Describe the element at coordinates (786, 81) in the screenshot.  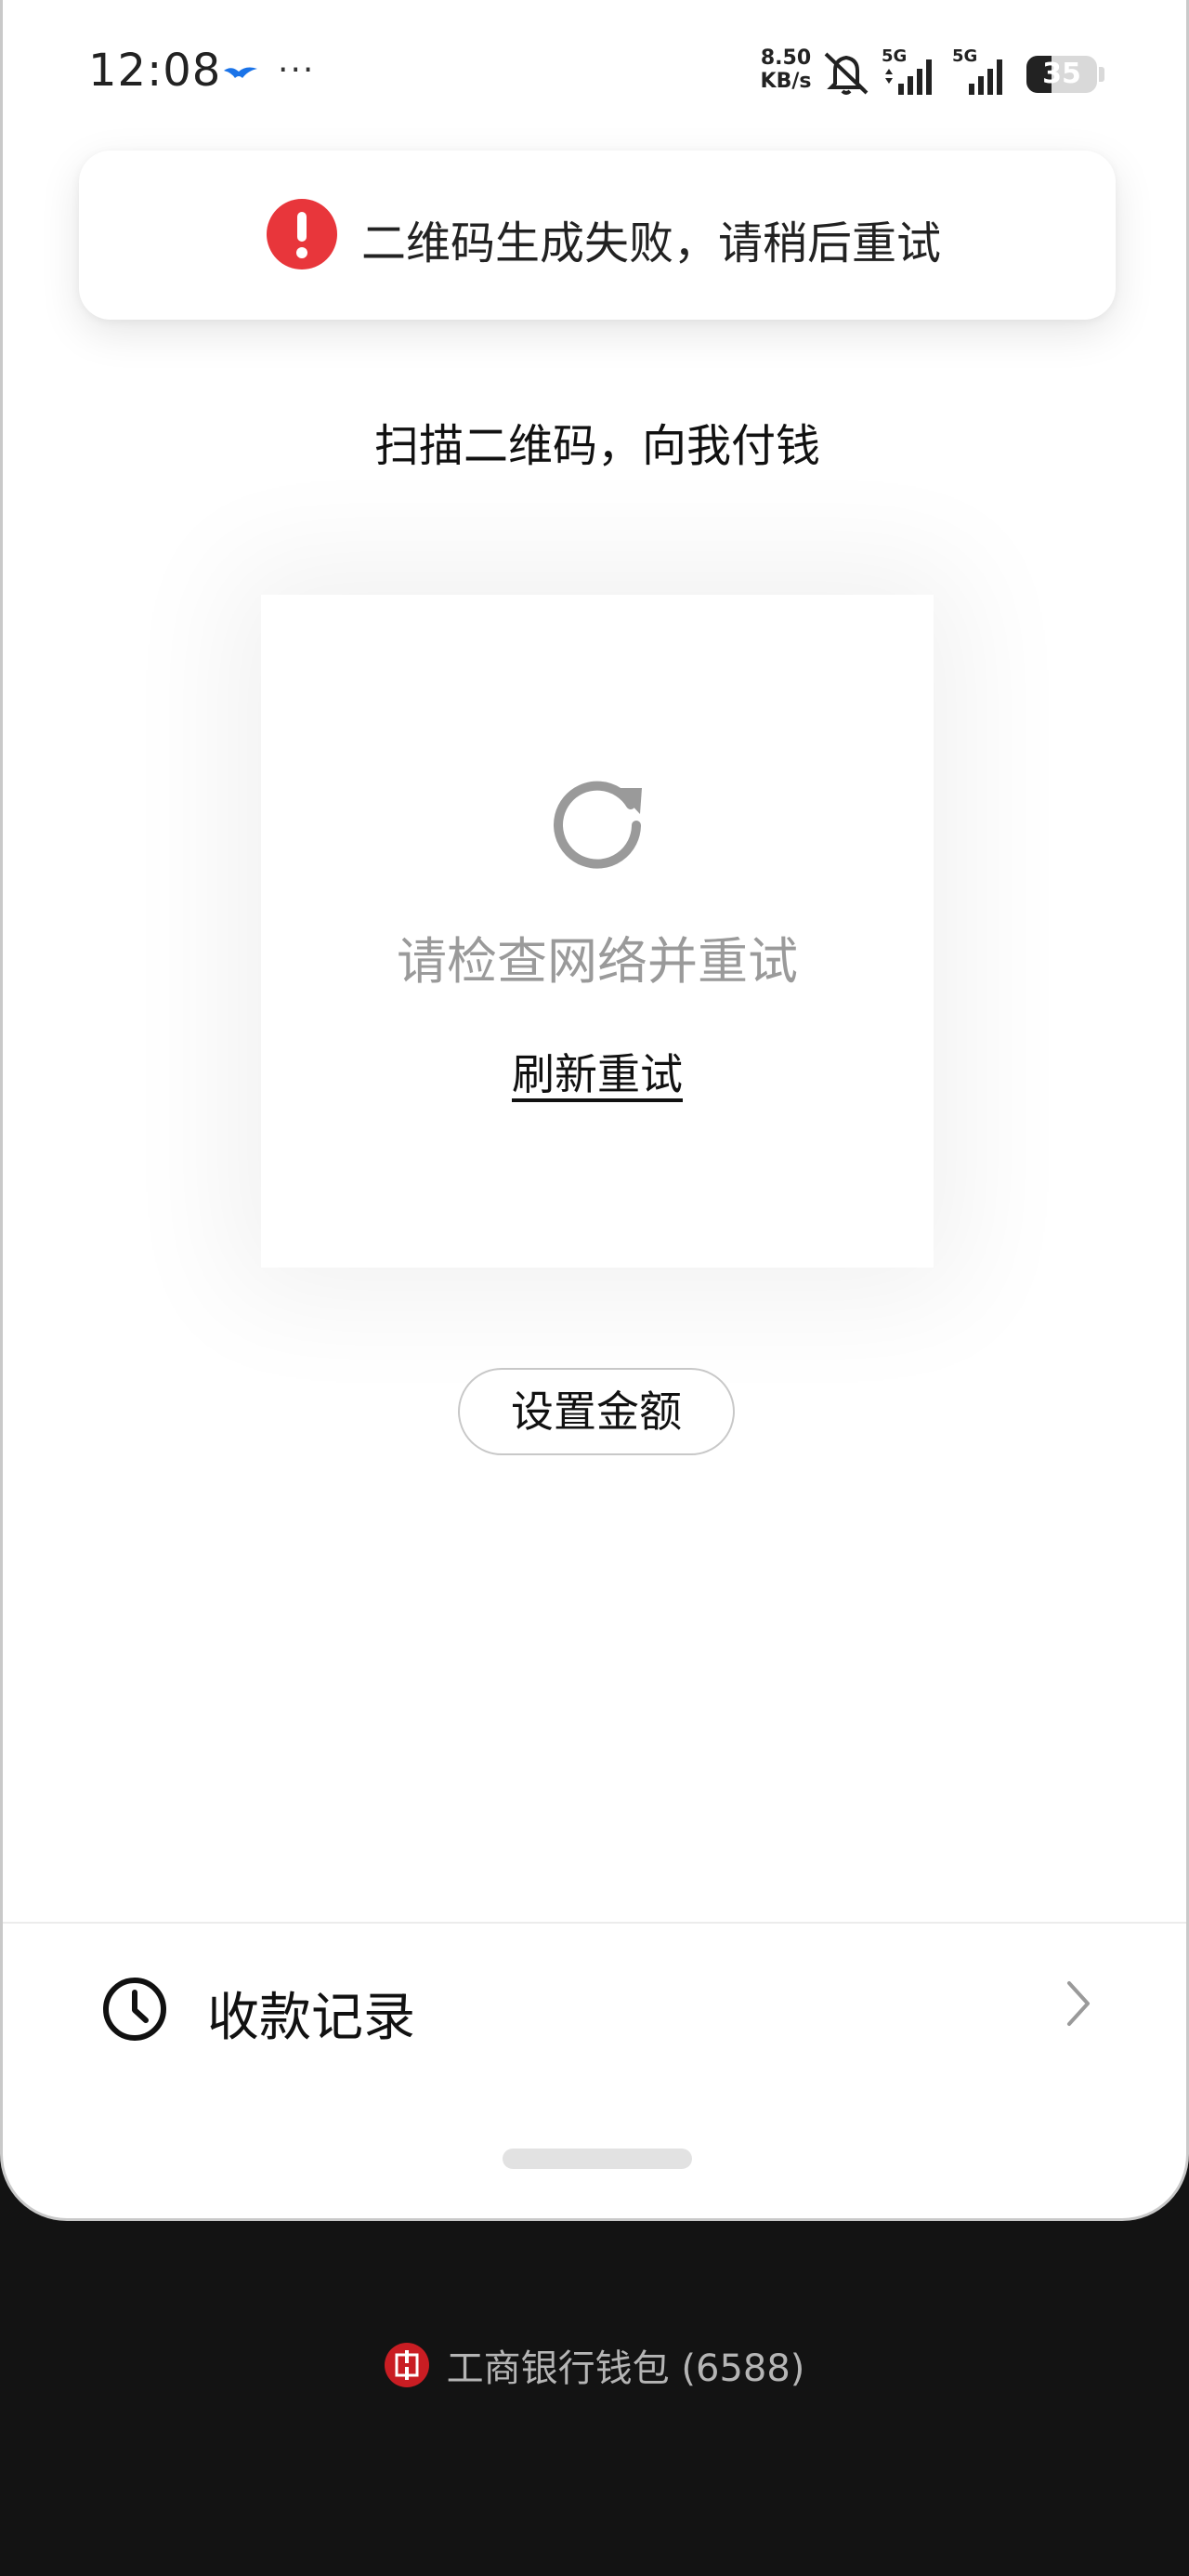
I see `network-speed-unit: KB/s` at that location.